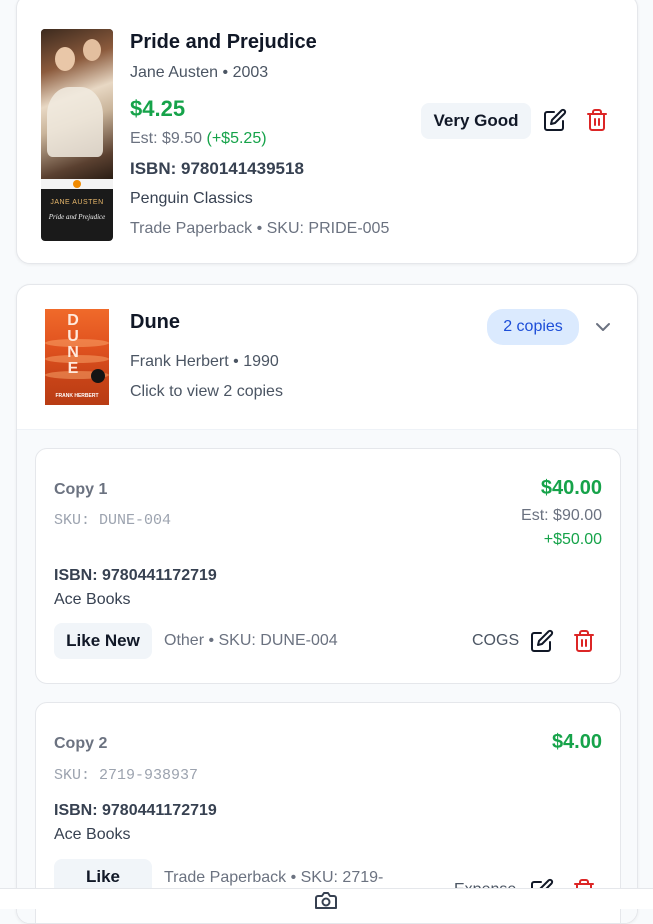 The width and height of the screenshot is (653, 924). I want to click on bottom-bar, so click(326, 898).